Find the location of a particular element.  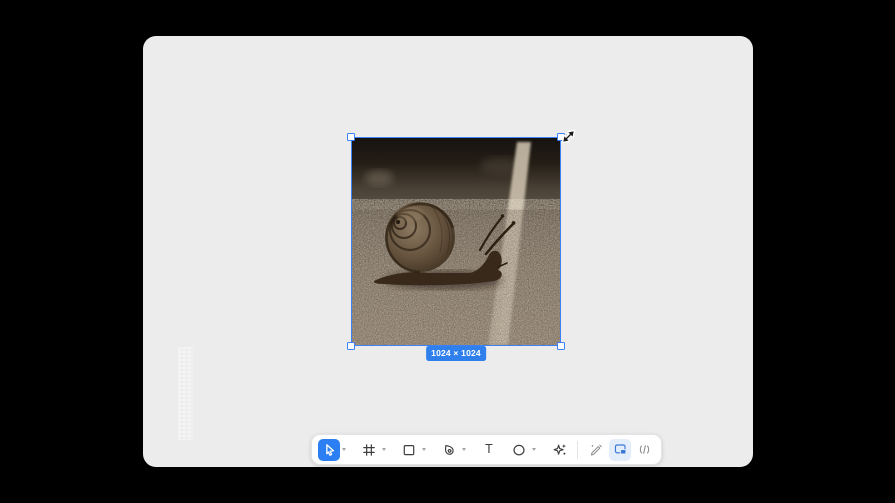

ellipse-tool-dropdown is located at coordinates (534, 449).